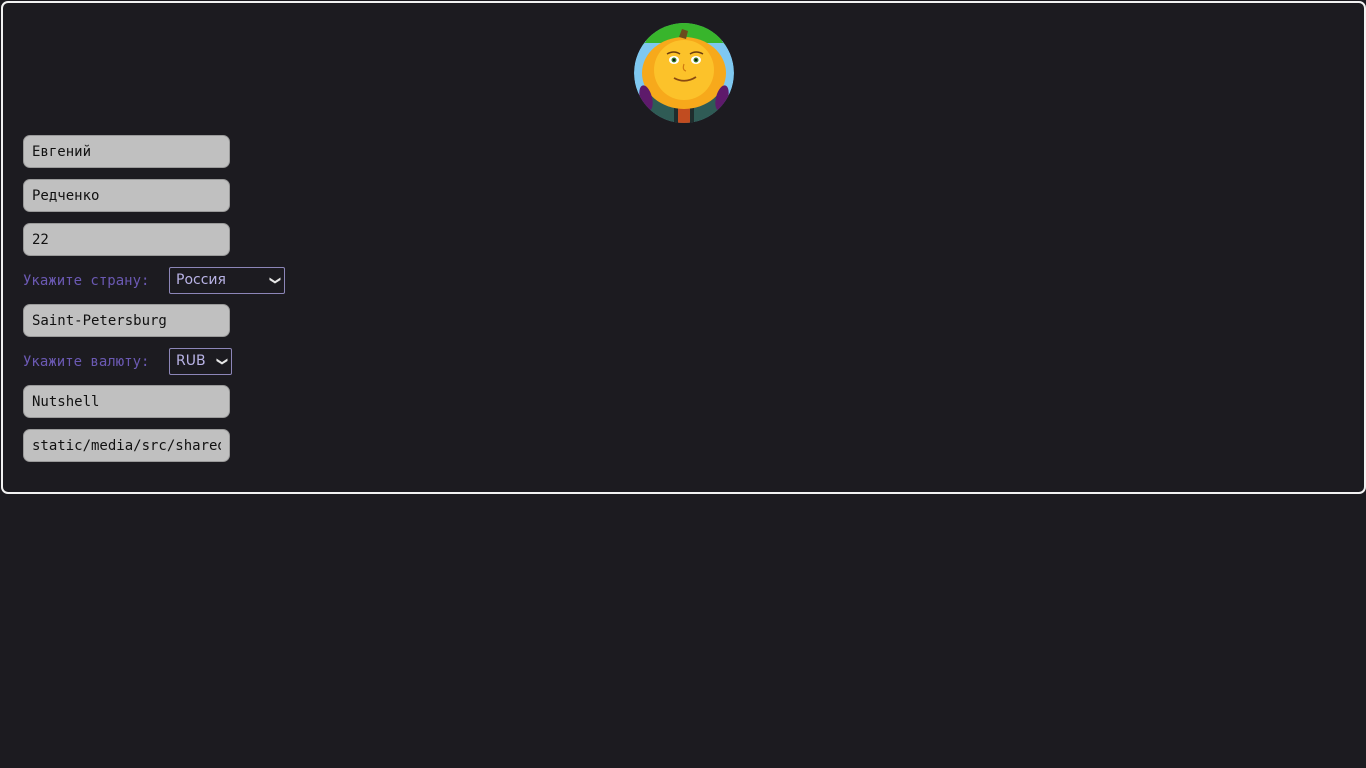  What do you see at coordinates (126, 320) in the screenshot?
I see `city-field` at bounding box center [126, 320].